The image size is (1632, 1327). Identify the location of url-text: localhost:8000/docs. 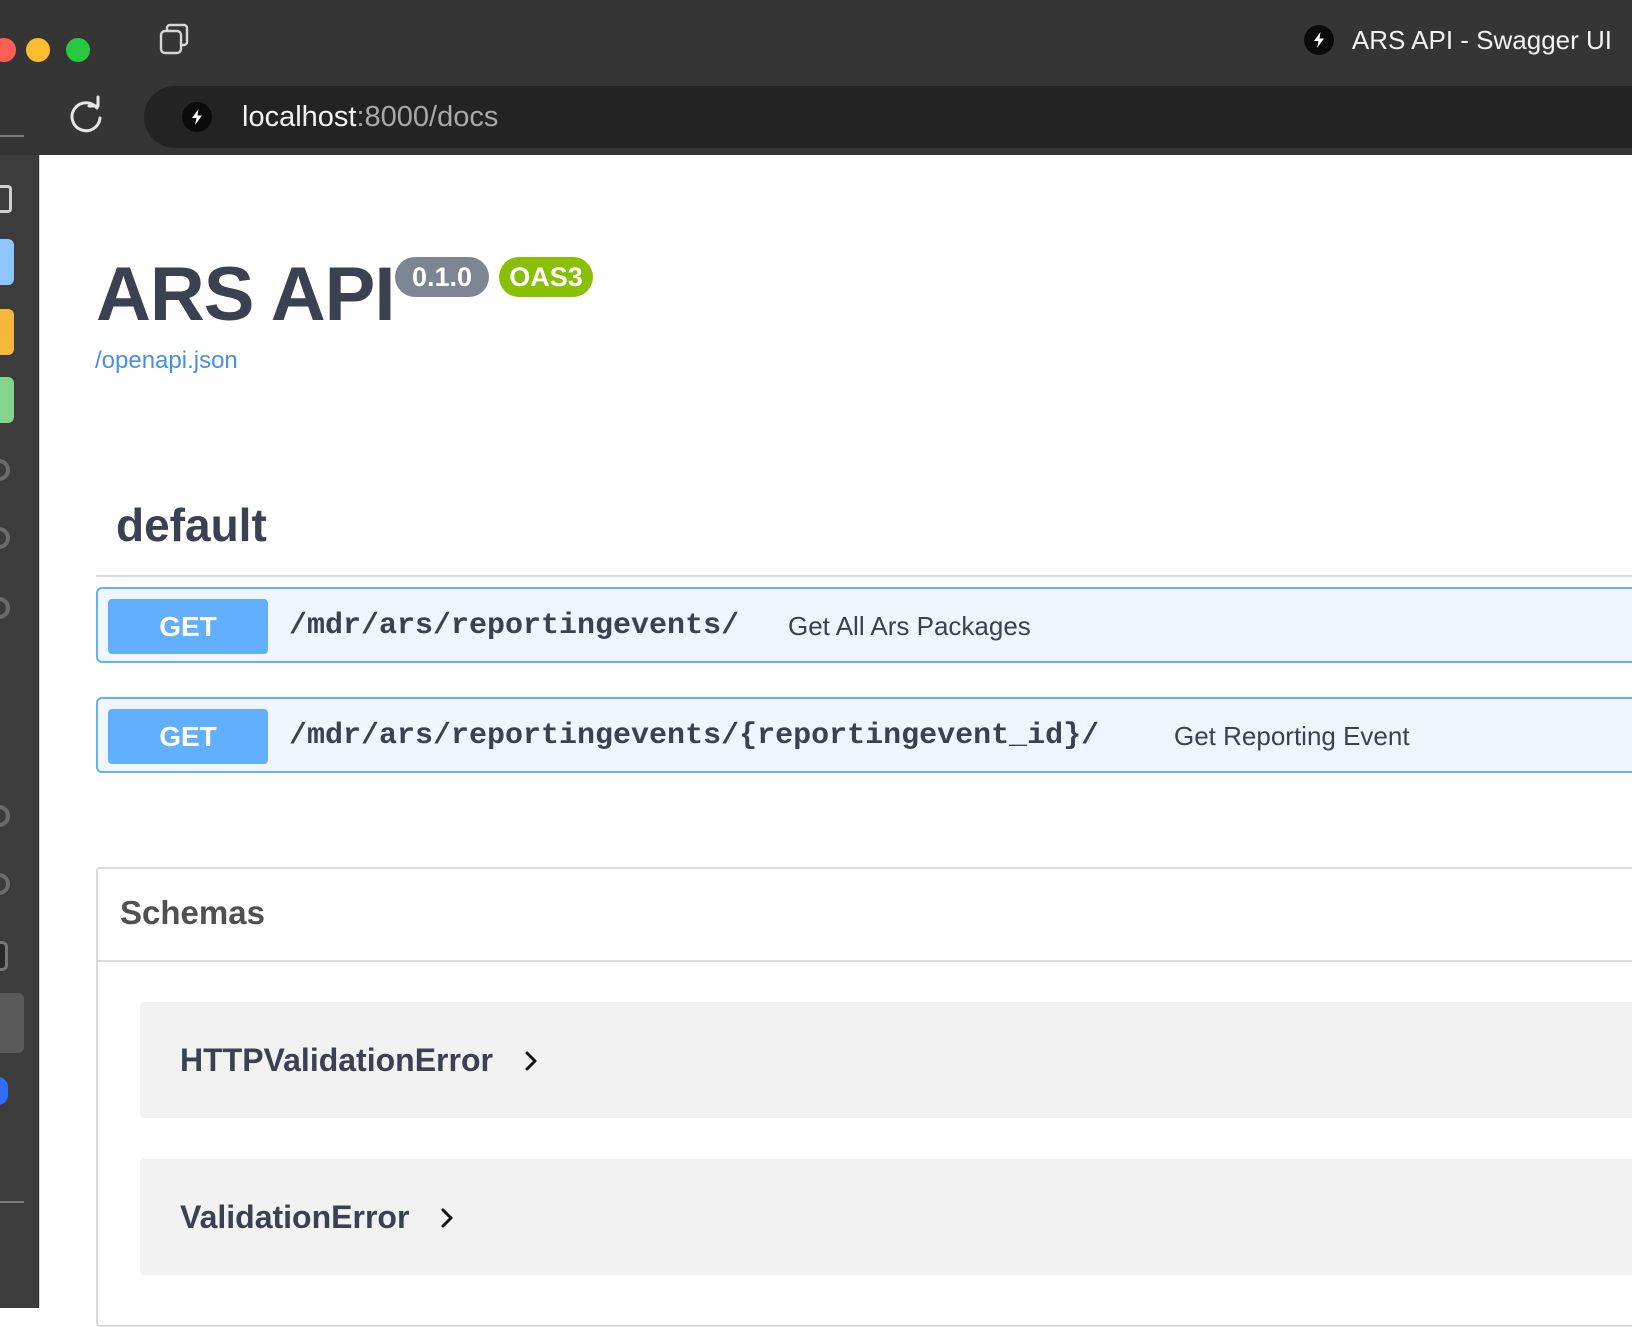
(370, 117).